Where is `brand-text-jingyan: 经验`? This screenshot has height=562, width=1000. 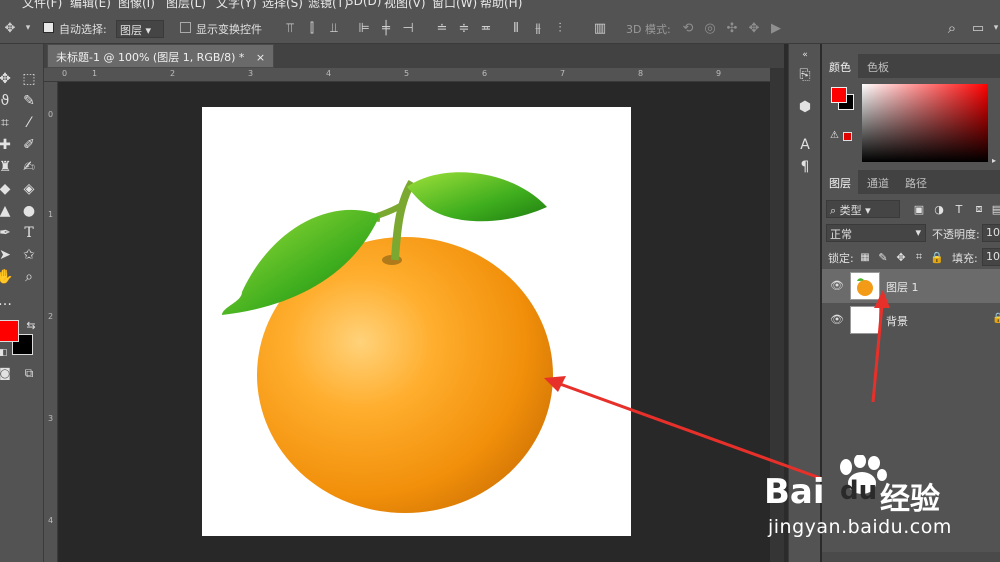
brand-text-jingyan: 经验 is located at coordinates (910, 499).